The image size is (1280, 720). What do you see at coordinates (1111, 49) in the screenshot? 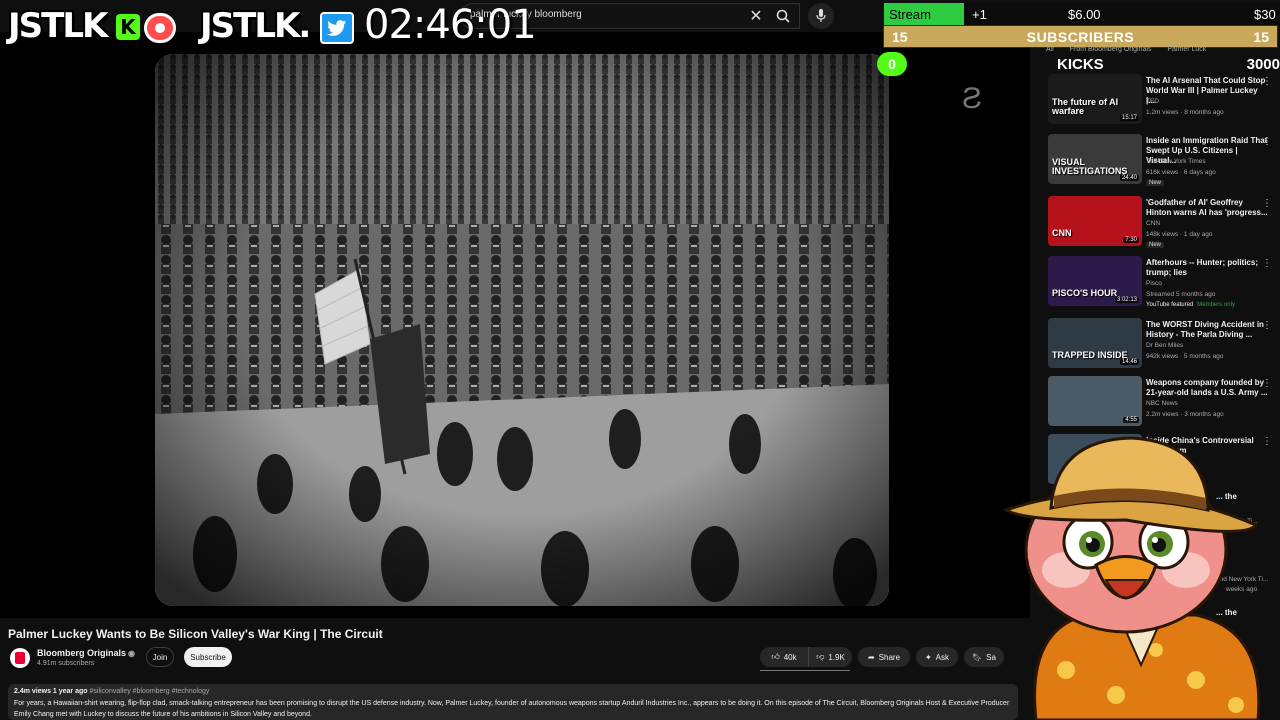
I see `chip-from-channel: From Bloomberg Originals` at bounding box center [1111, 49].